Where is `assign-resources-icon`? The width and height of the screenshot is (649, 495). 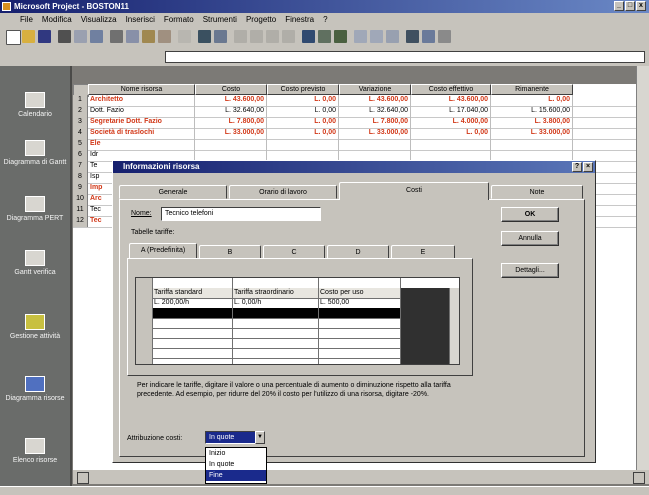 assign-resources-icon is located at coordinates (288, 36).